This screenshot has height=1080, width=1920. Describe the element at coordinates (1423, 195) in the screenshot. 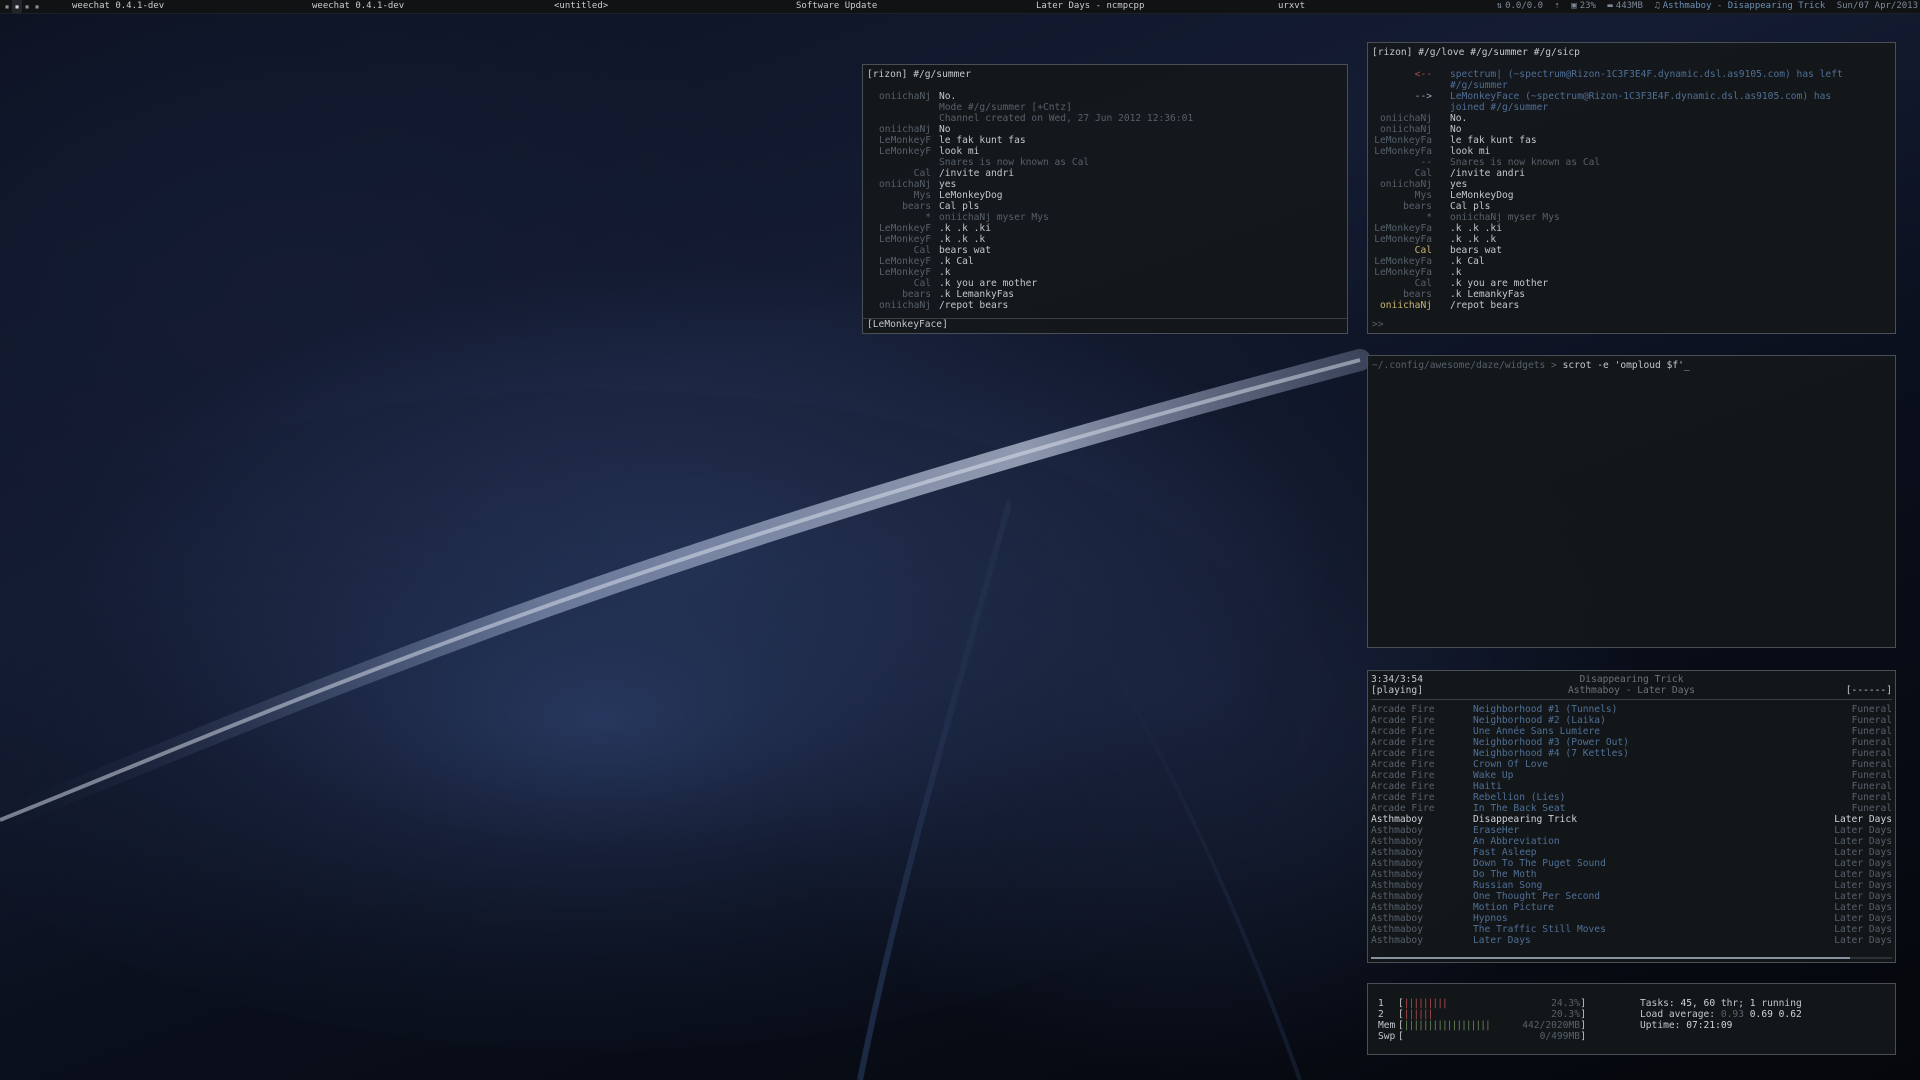

I see `irc-nick: Mys` at that location.